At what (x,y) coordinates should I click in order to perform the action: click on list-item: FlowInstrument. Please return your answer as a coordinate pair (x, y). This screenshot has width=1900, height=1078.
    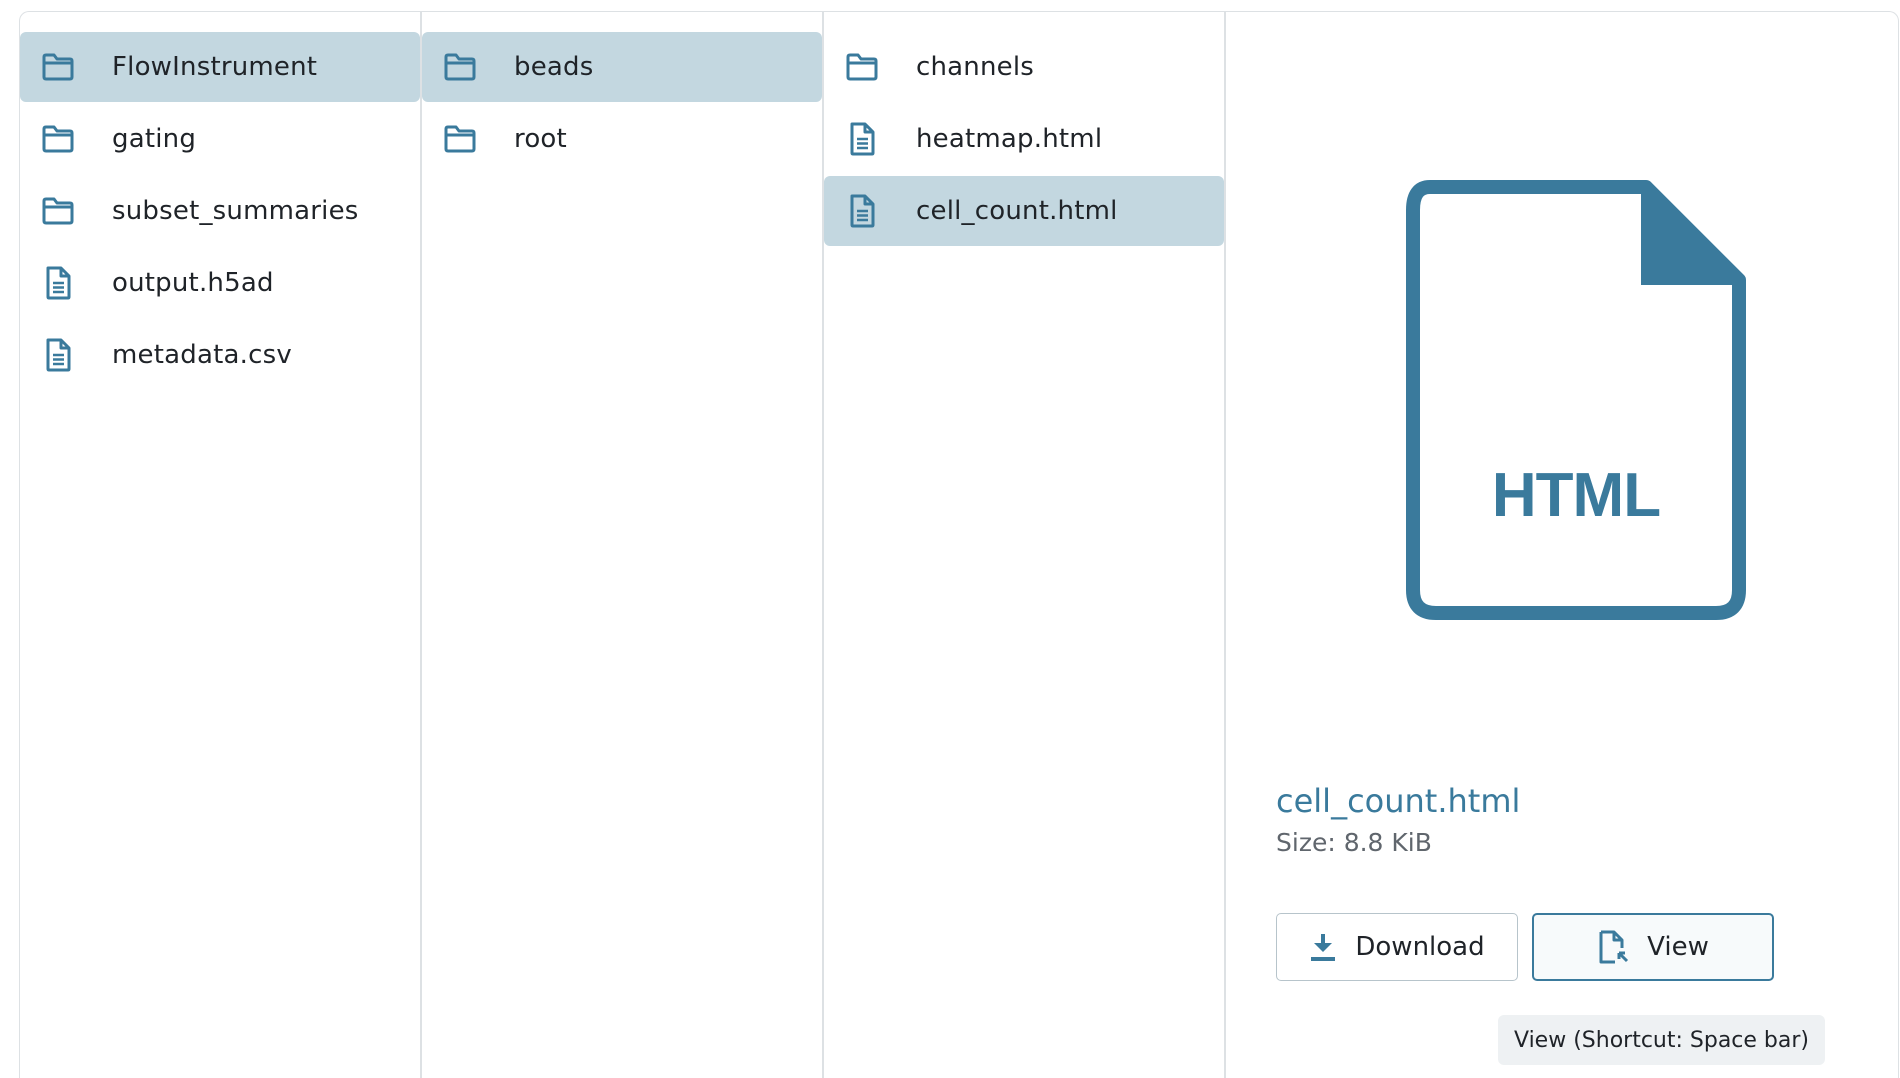
    Looking at the image, I should click on (220, 67).